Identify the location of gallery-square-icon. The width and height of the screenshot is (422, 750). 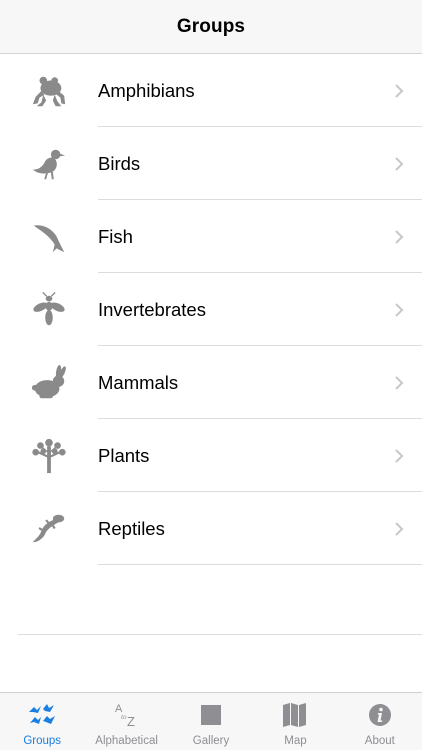
(211, 715).